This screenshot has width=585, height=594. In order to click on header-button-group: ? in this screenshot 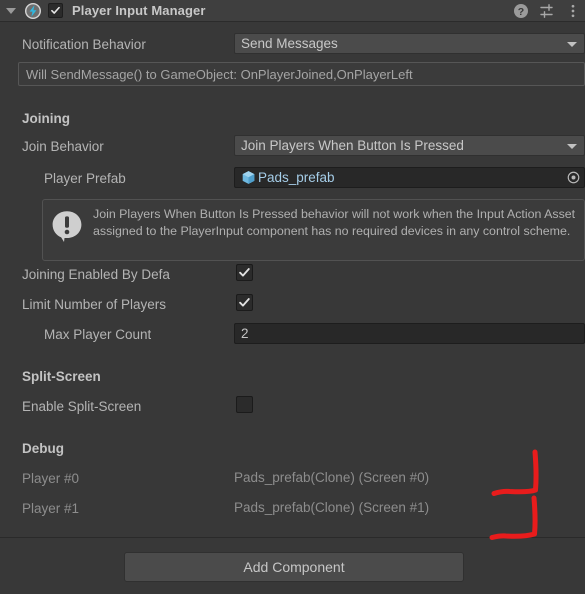, I will do `click(546, 11)`.